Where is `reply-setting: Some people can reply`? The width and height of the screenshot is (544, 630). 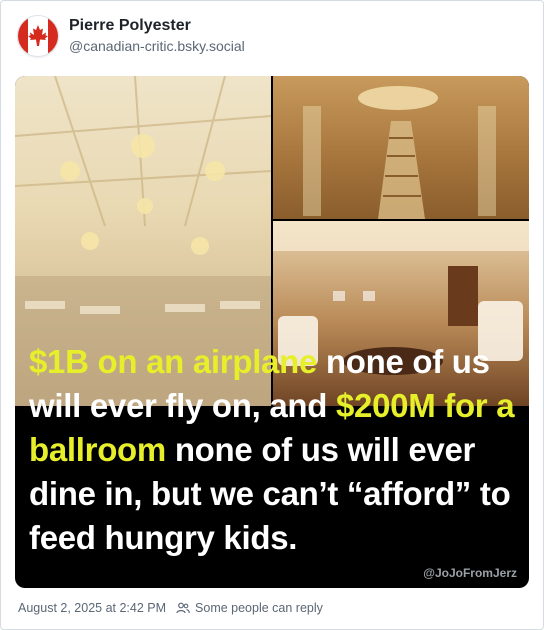 reply-setting: Some people can reply is located at coordinates (249, 608).